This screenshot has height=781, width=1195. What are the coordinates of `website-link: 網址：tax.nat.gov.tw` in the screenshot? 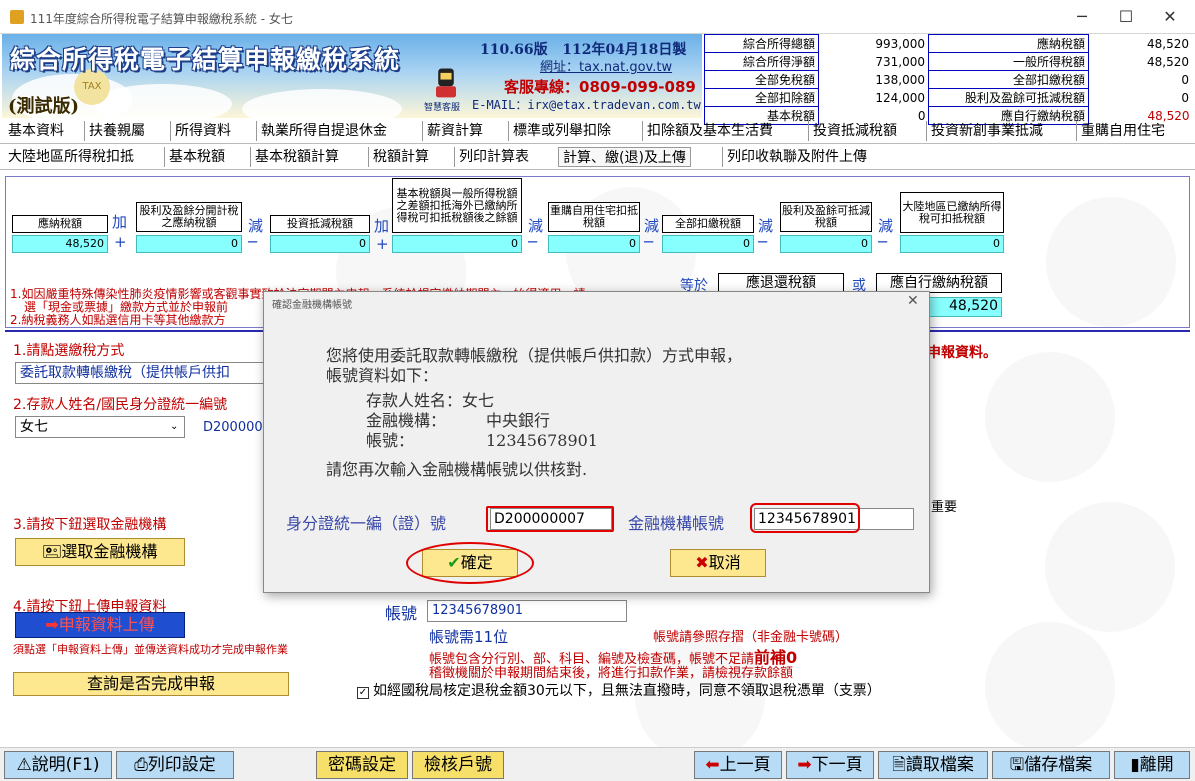 It's located at (606, 65).